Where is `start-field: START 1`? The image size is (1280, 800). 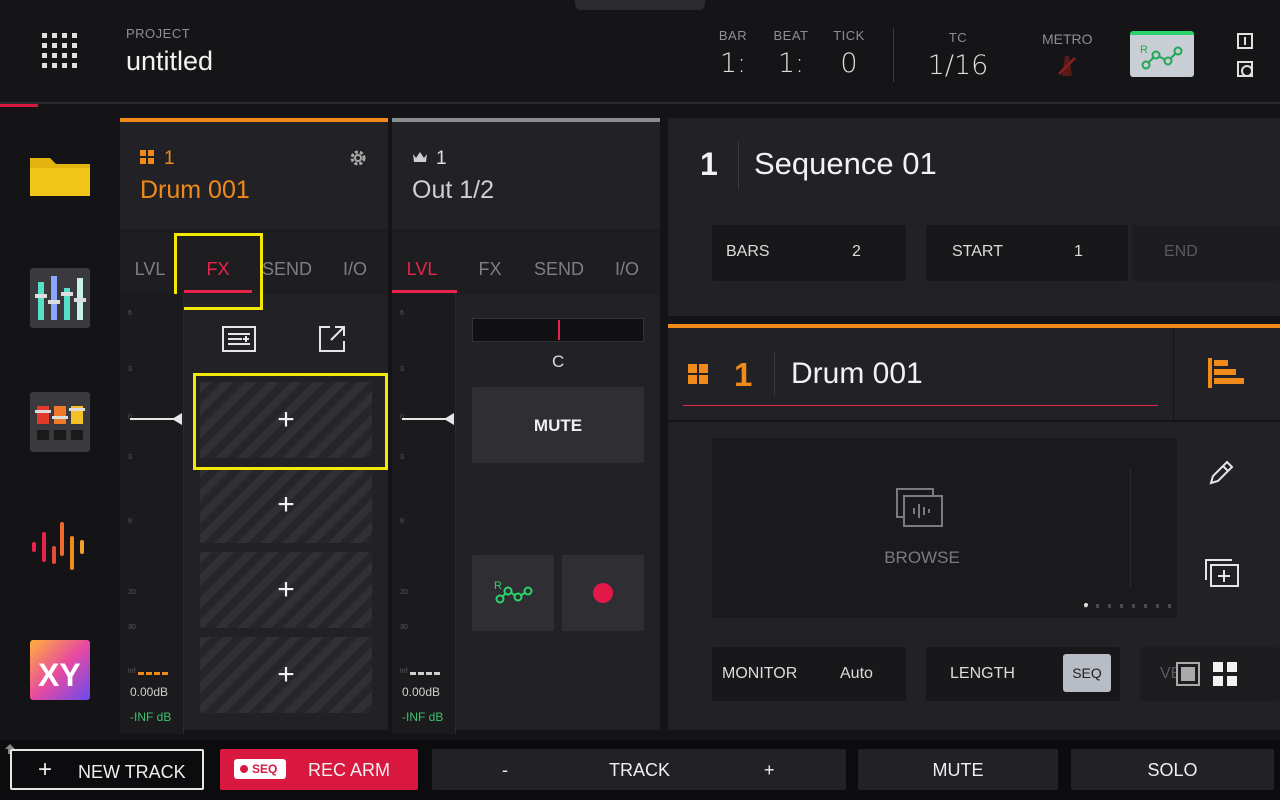
start-field: START 1 is located at coordinates (1027, 253).